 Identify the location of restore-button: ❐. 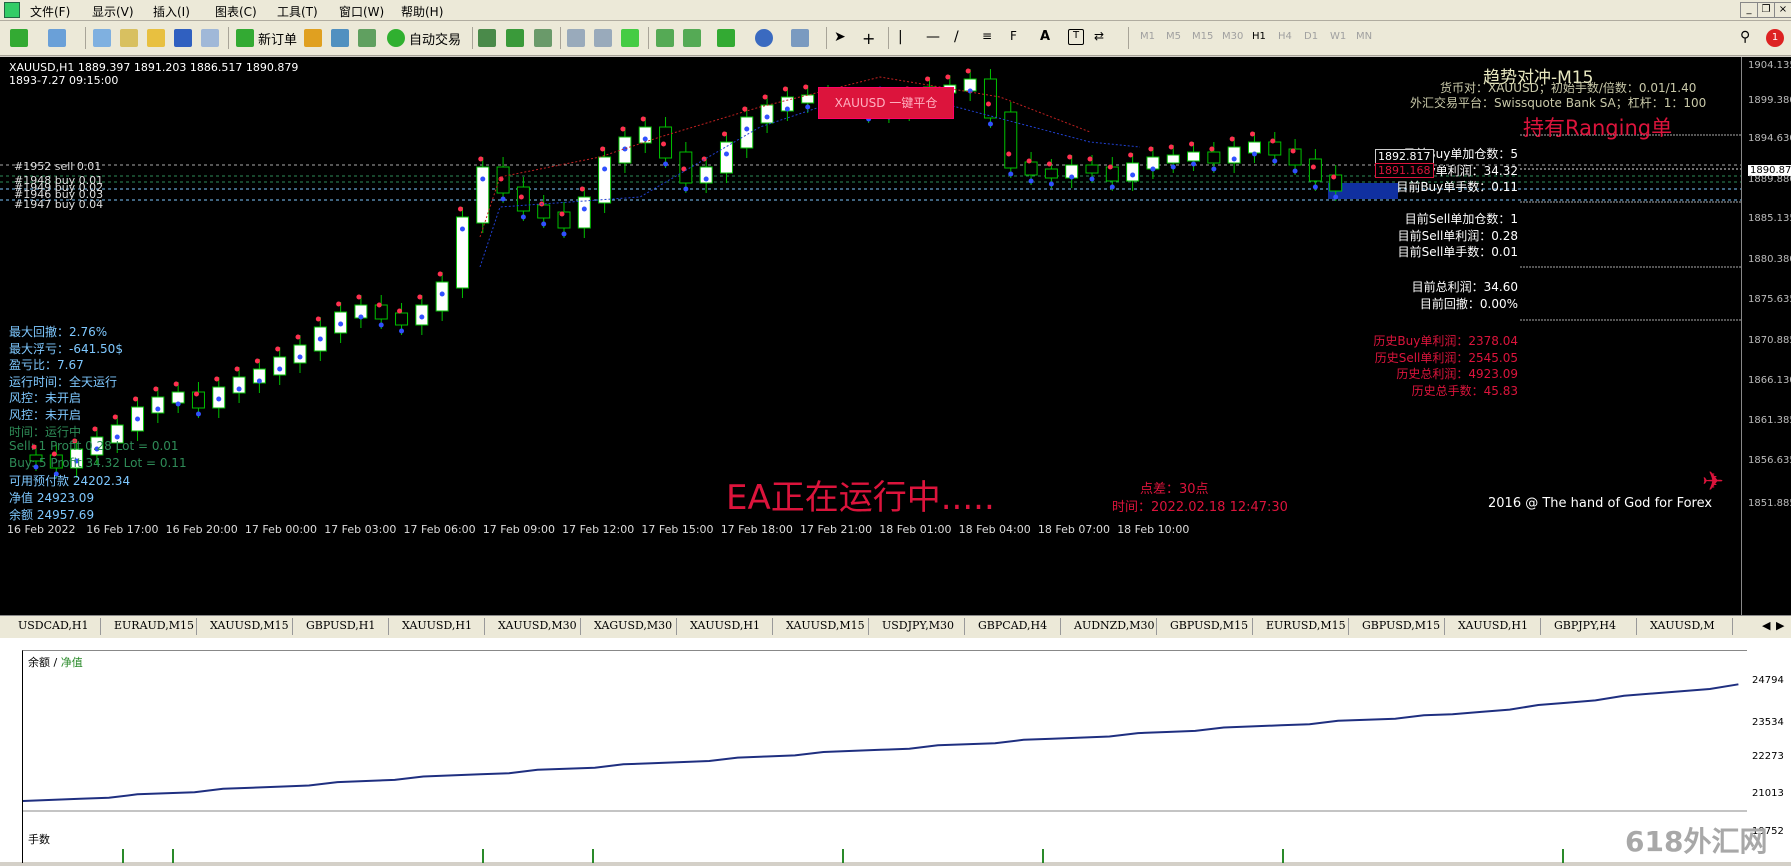
(1766, 10).